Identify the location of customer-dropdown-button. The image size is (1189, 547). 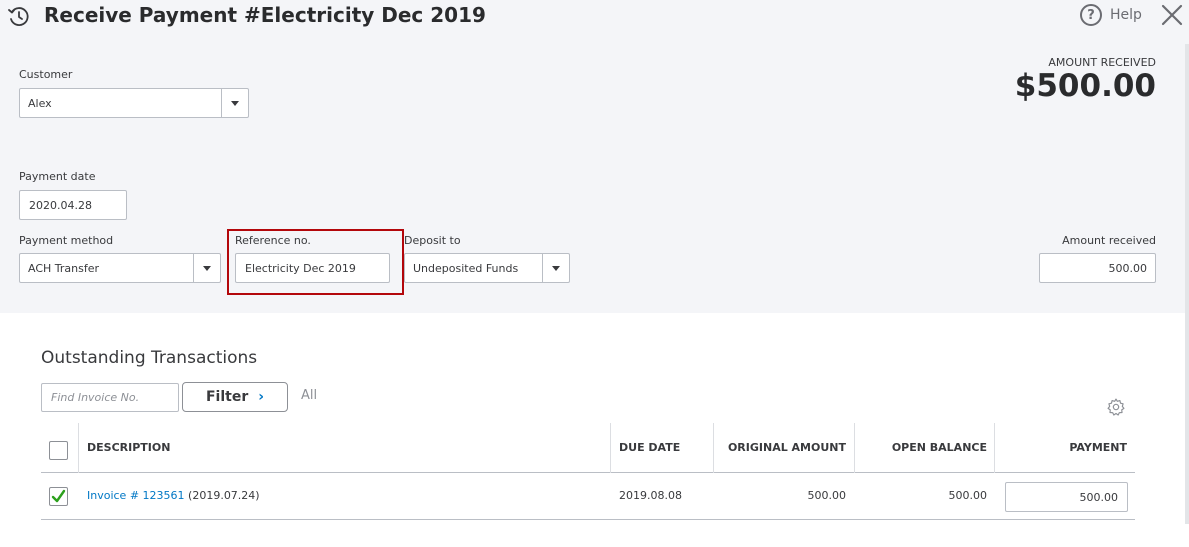
(234, 103).